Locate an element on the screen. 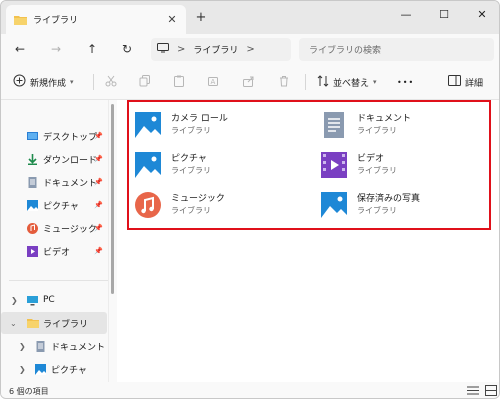  rename-icon: A is located at coordinates (214, 82).